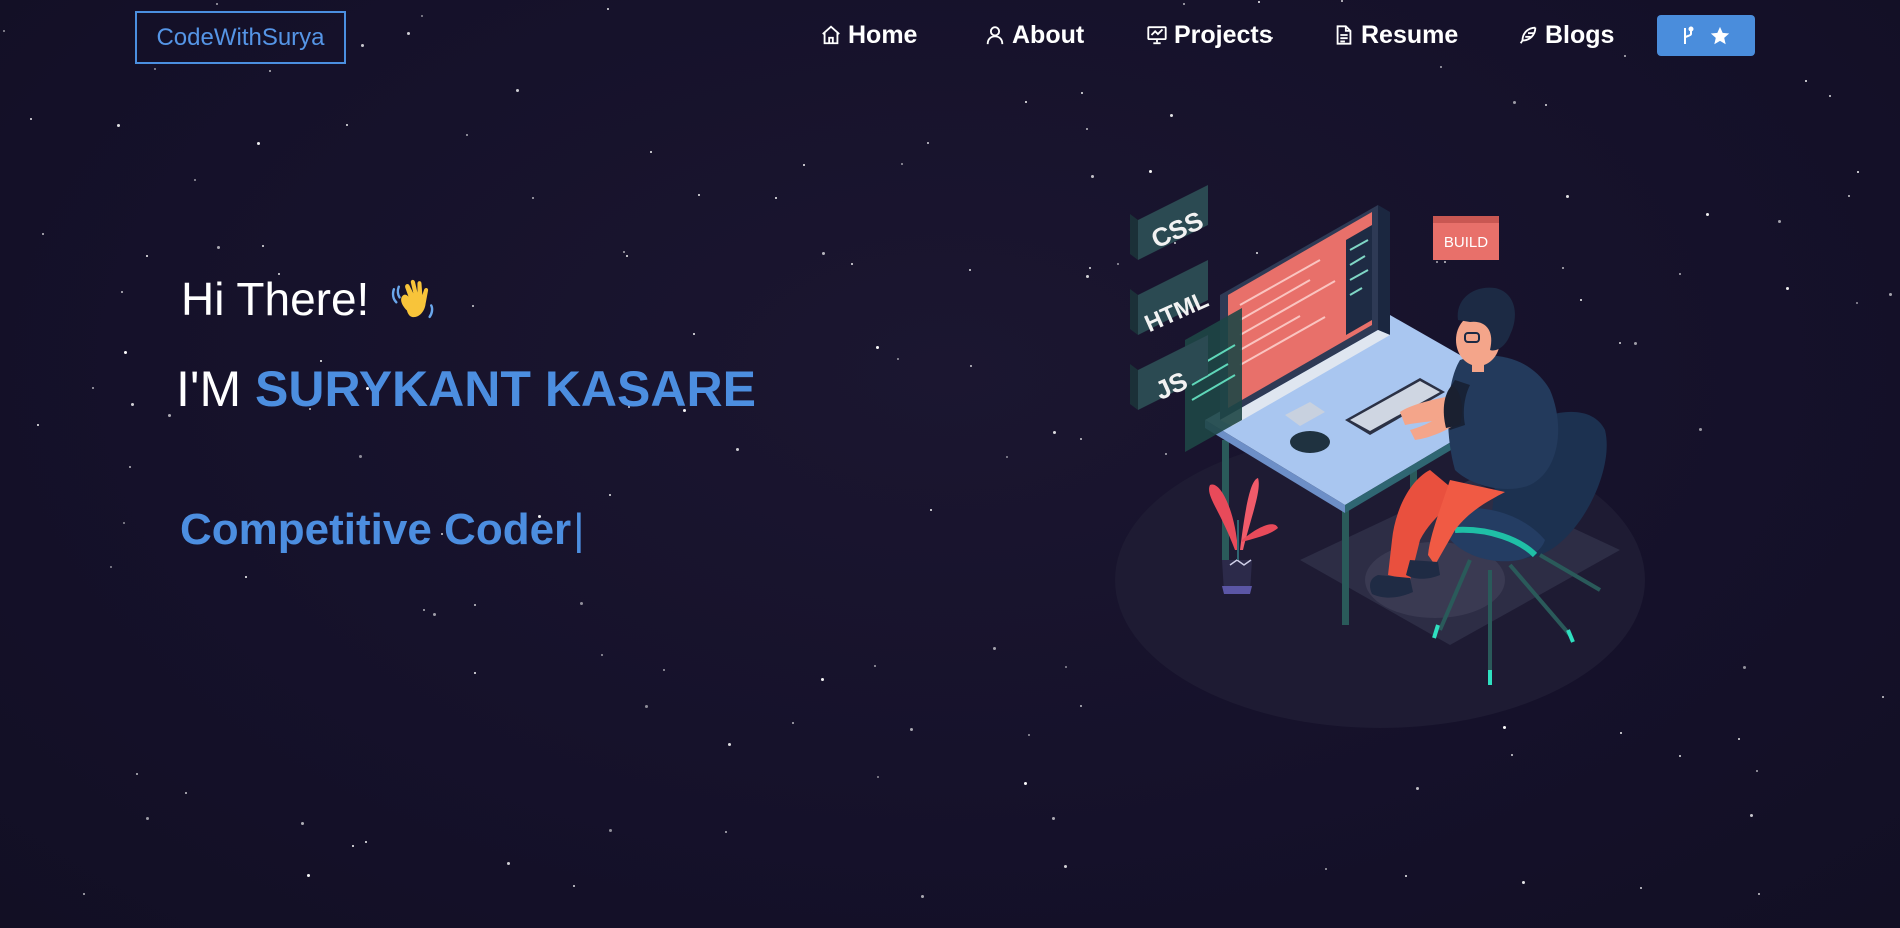 This screenshot has width=1900, height=928. Describe the element at coordinates (995, 35) in the screenshot. I see `user-icon` at that location.